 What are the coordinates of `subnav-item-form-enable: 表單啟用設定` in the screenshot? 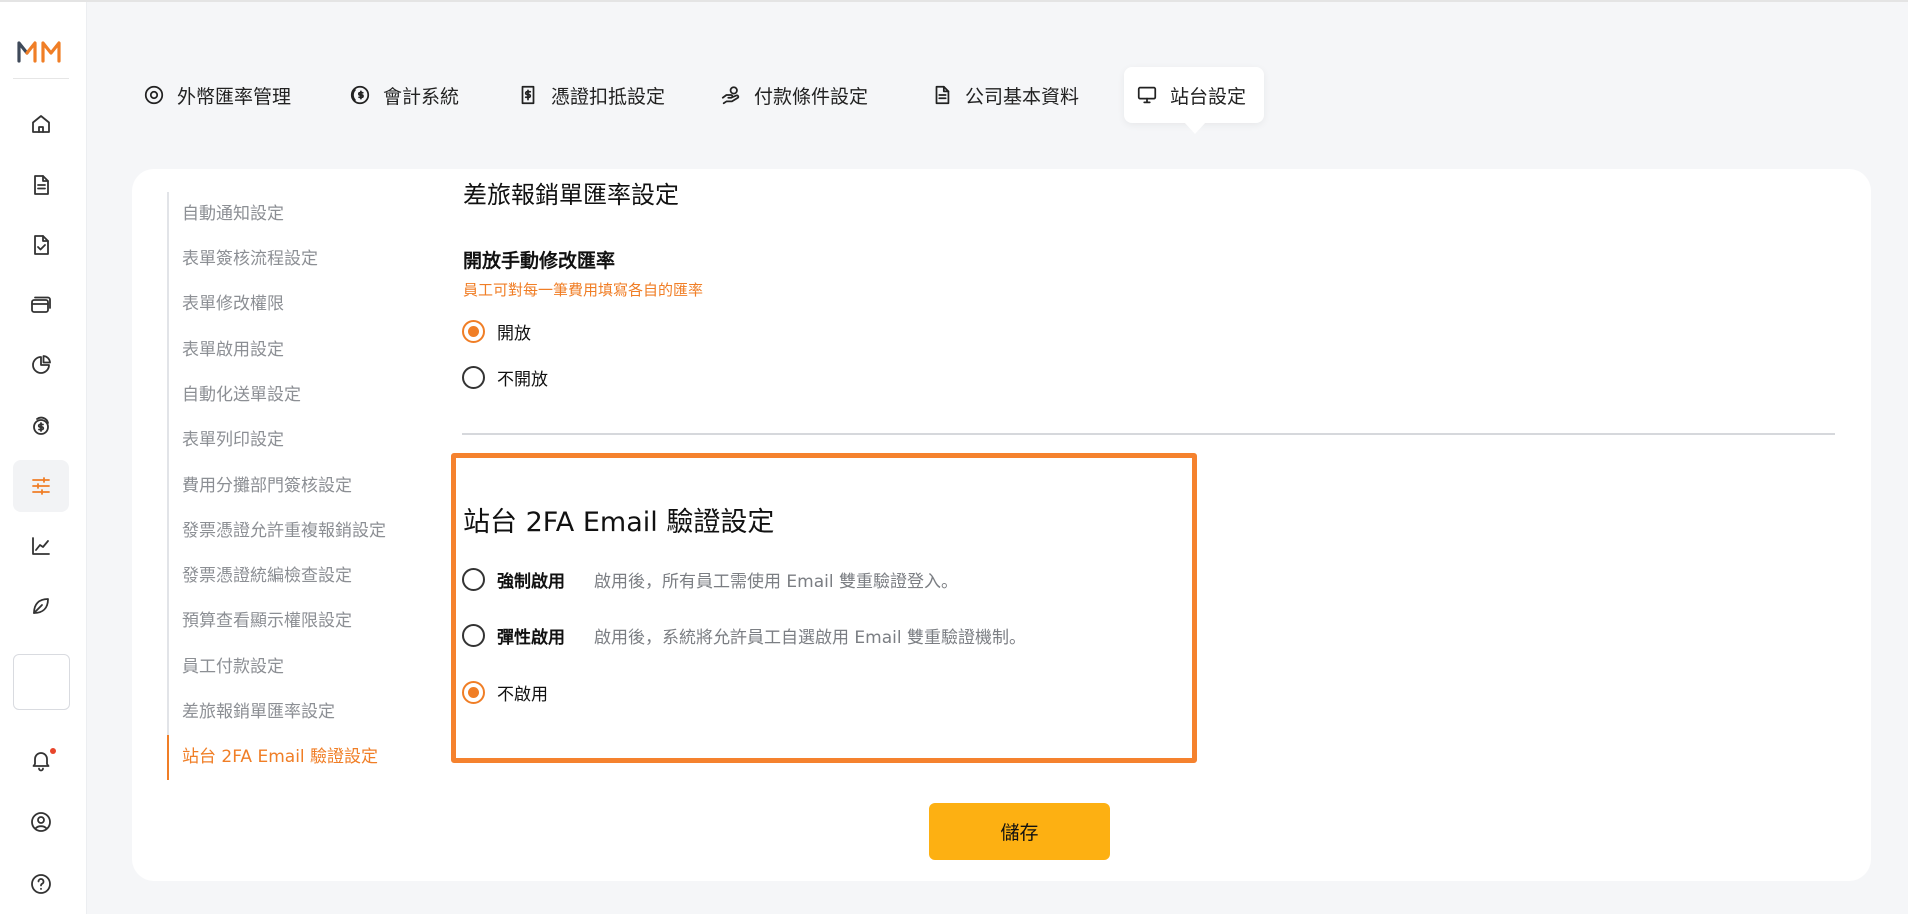 It's located at (233, 350).